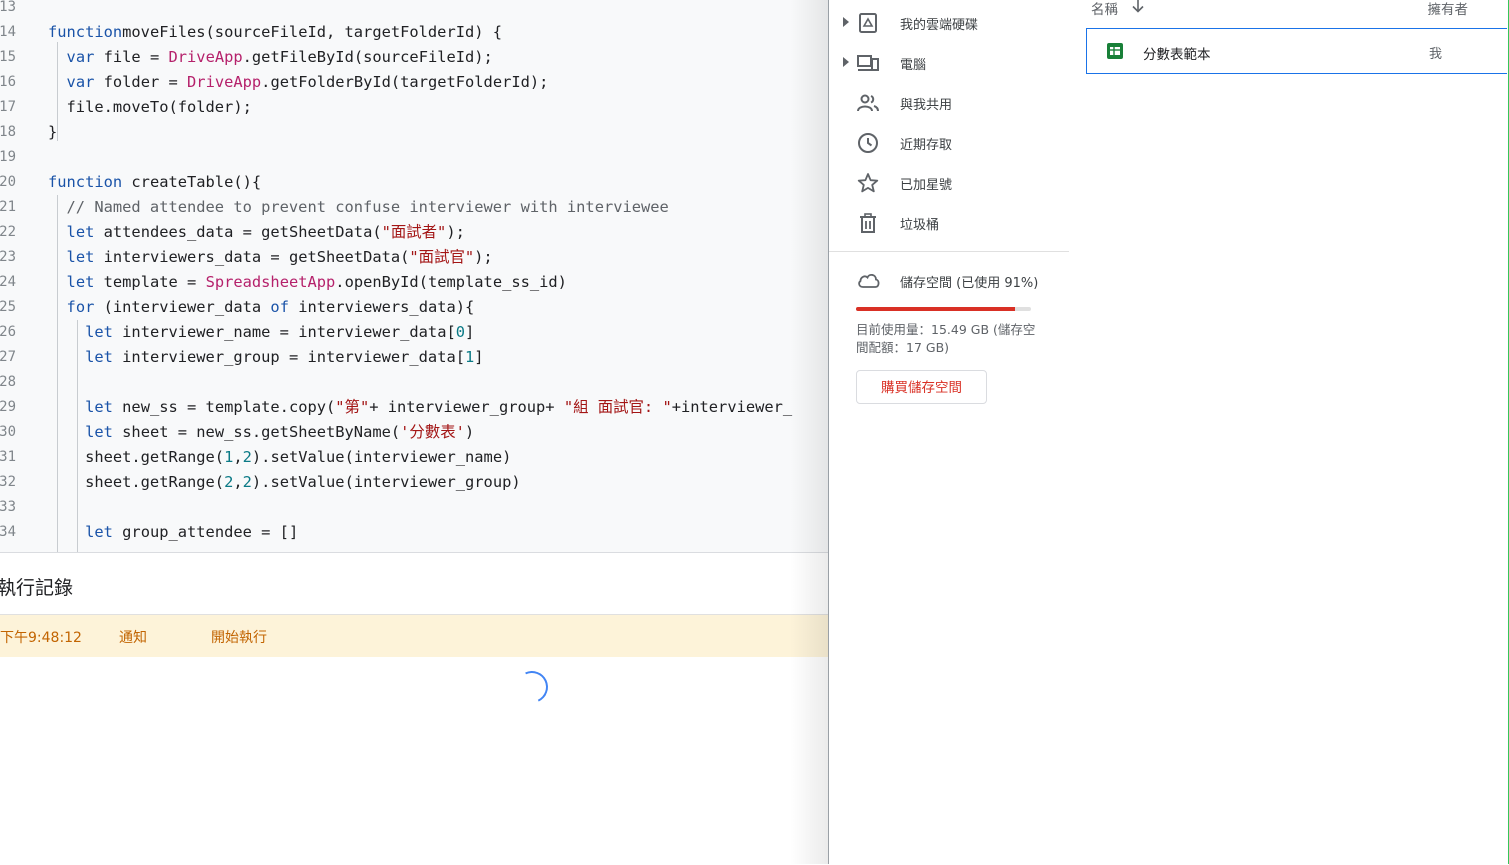  Describe the element at coordinates (532, 687) in the screenshot. I see `loading-spinner-icon` at that location.